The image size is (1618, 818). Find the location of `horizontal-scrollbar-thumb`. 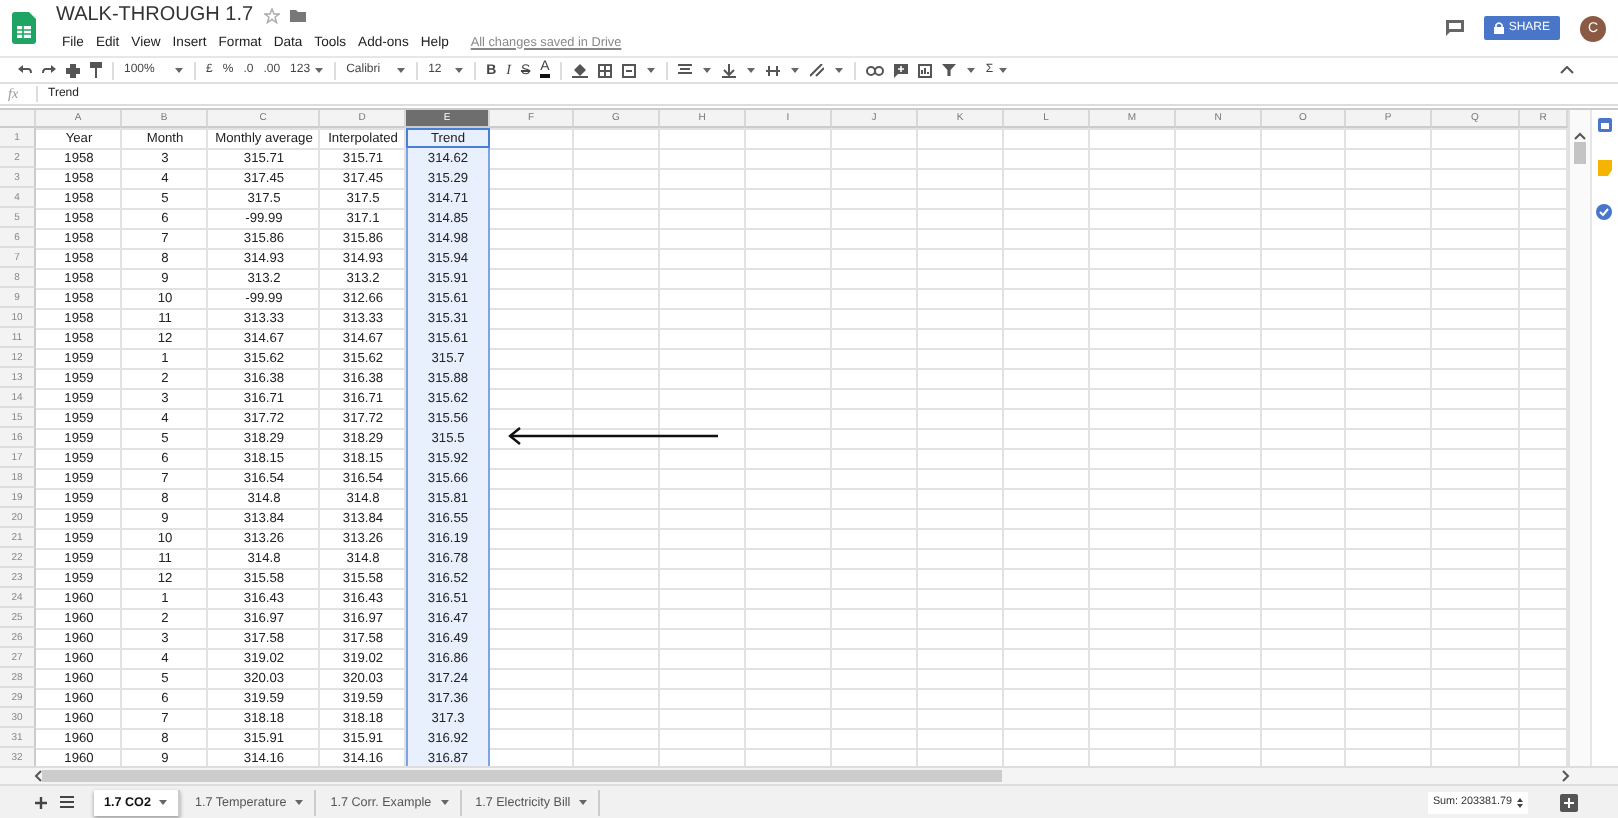

horizontal-scrollbar-thumb is located at coordinates (522, 776).